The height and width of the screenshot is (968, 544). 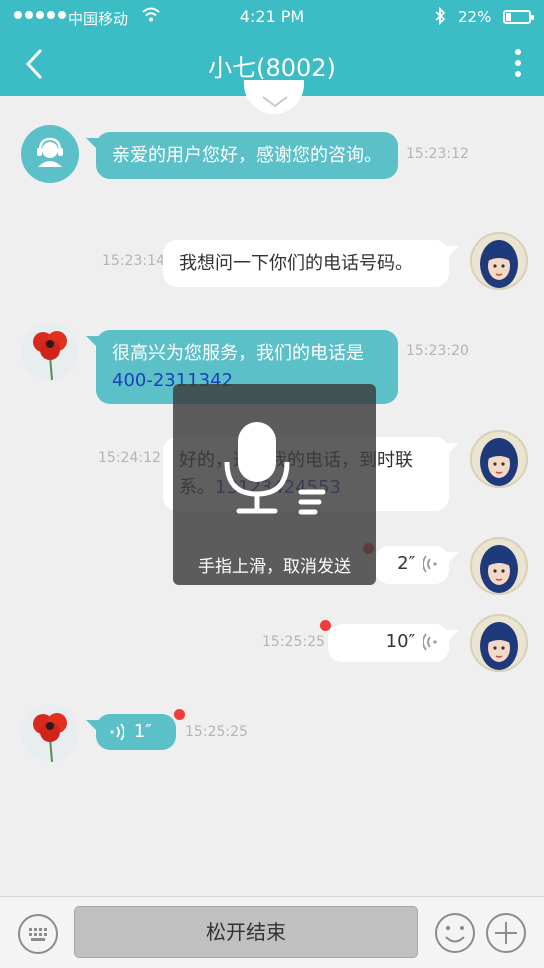 I want to click on smiley-icon, so click(x=455, y=933).